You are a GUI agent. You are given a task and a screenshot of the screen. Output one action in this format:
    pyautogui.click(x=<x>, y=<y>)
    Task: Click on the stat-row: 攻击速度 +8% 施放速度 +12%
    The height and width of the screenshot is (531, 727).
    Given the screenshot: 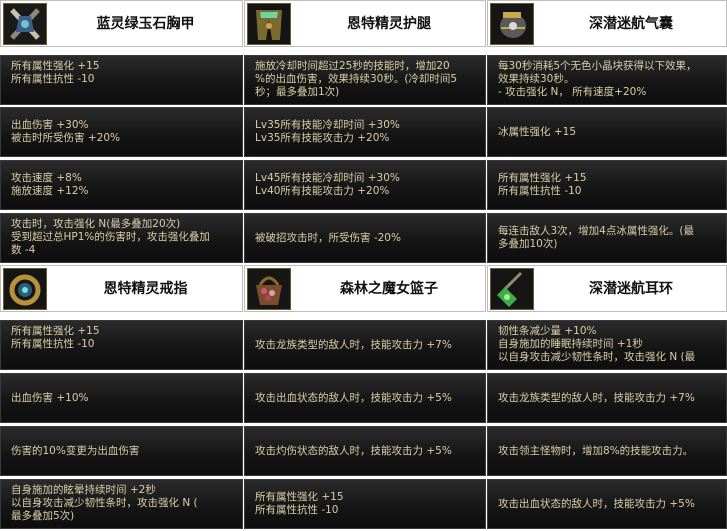 What is the action you would take?
    pyautogui.click(x=121, y=185)
    